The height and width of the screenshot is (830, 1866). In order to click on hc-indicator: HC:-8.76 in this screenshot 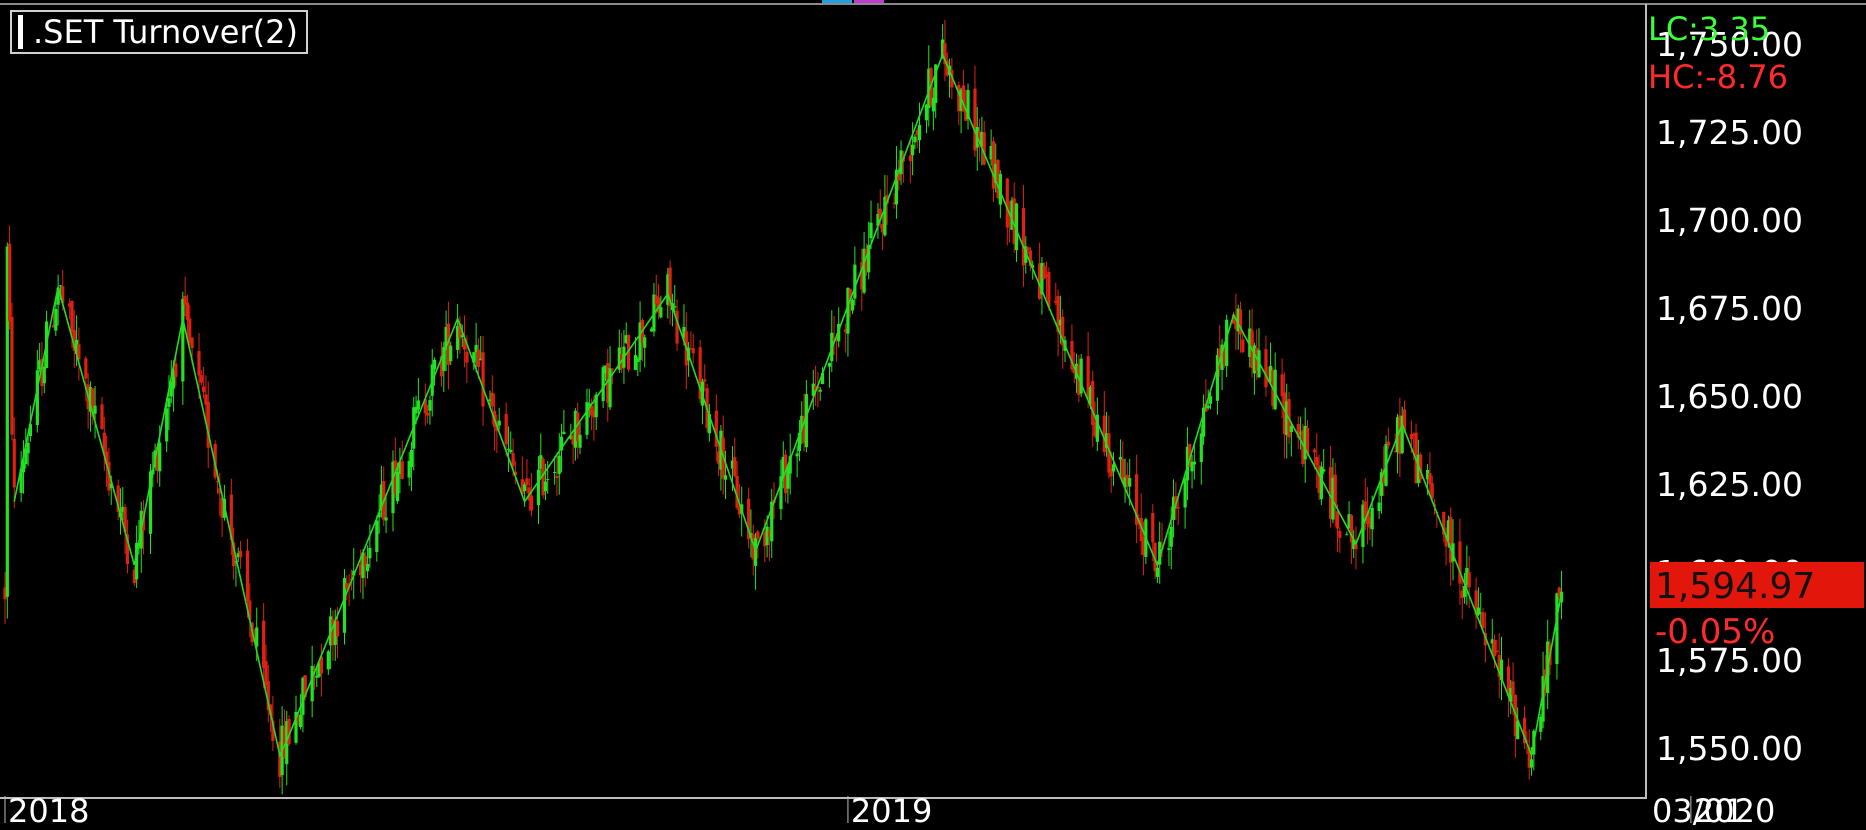, I will do `click(1718, 77)`.